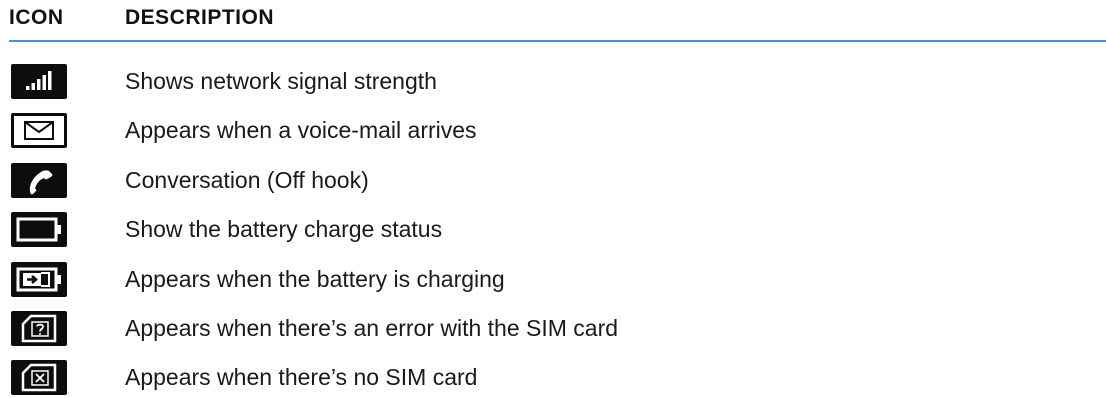 The image size is (1106, 398). What do you see at coordinates (39, 328) in the screenshot?
I see `sim-error-icon` at bounding box center [39, 328].